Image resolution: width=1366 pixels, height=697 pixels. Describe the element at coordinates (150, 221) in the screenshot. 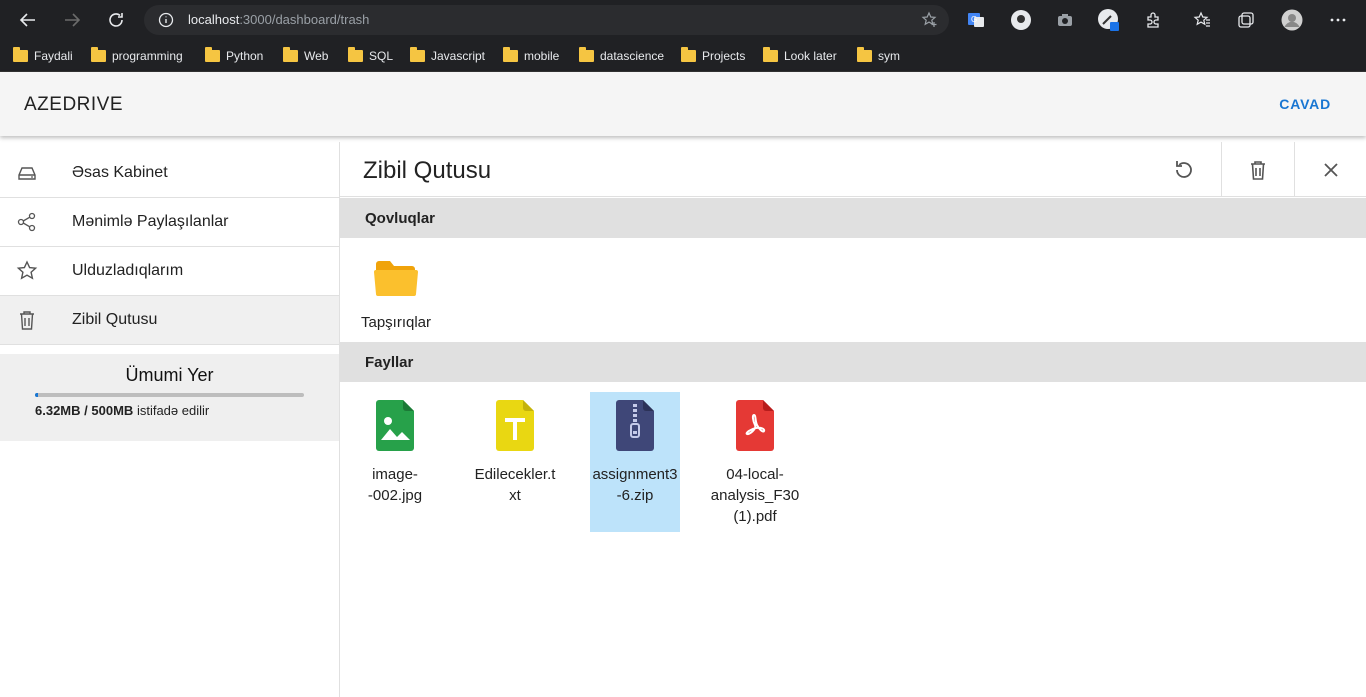

I see `sidebar-item-label: Mənimlə Paylaşılanlar` at that location.